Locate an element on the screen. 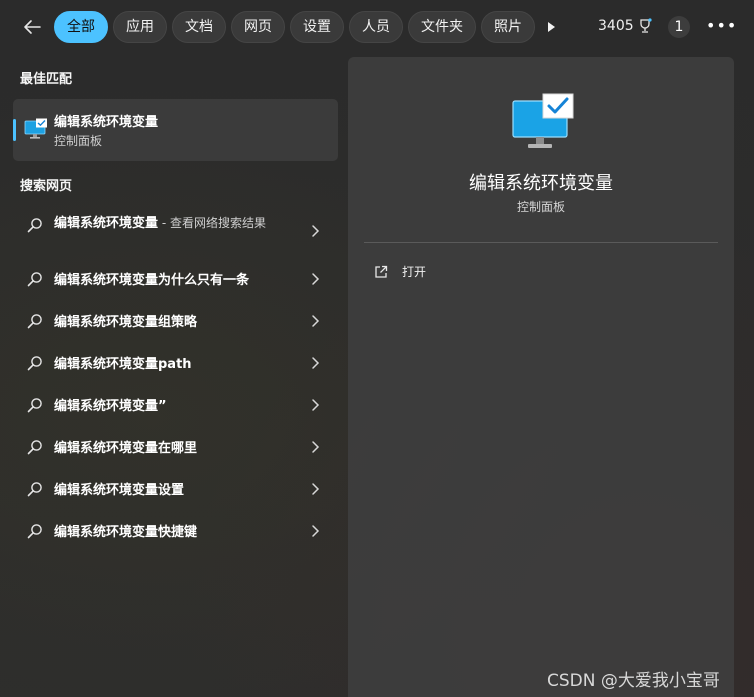 The height and width of the screenshot is (697, 754). web-search-title: 搜索网页 is located at coordinates (46, 186).